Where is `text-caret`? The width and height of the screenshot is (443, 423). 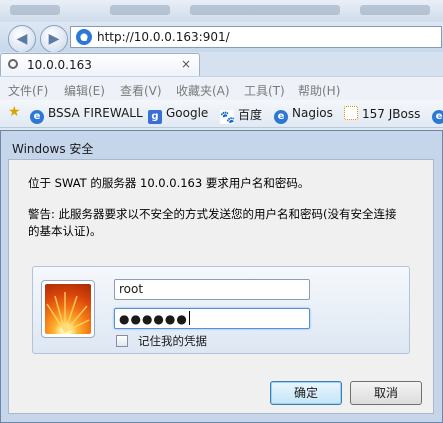
text-caret is located at coordinates (189, 318).